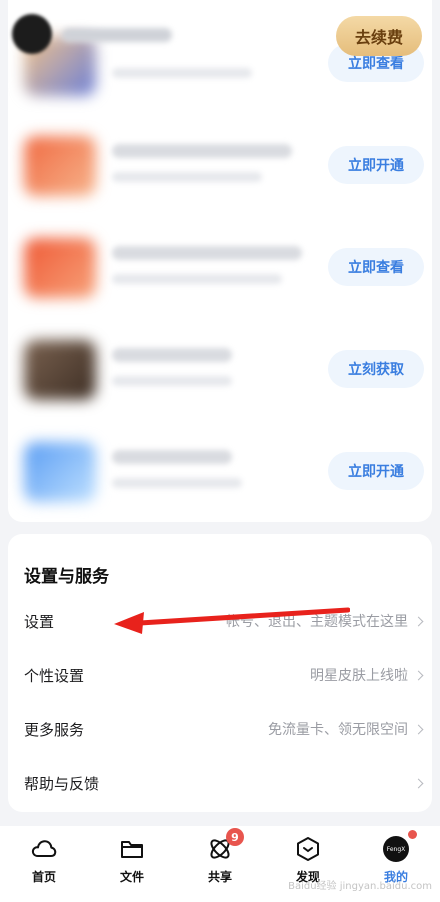 Image resolution: width=440 pixels, height=902 pixels. Describe the element at coordinates (308, 849) in the screenshot. I see `discover-icon` at that location.